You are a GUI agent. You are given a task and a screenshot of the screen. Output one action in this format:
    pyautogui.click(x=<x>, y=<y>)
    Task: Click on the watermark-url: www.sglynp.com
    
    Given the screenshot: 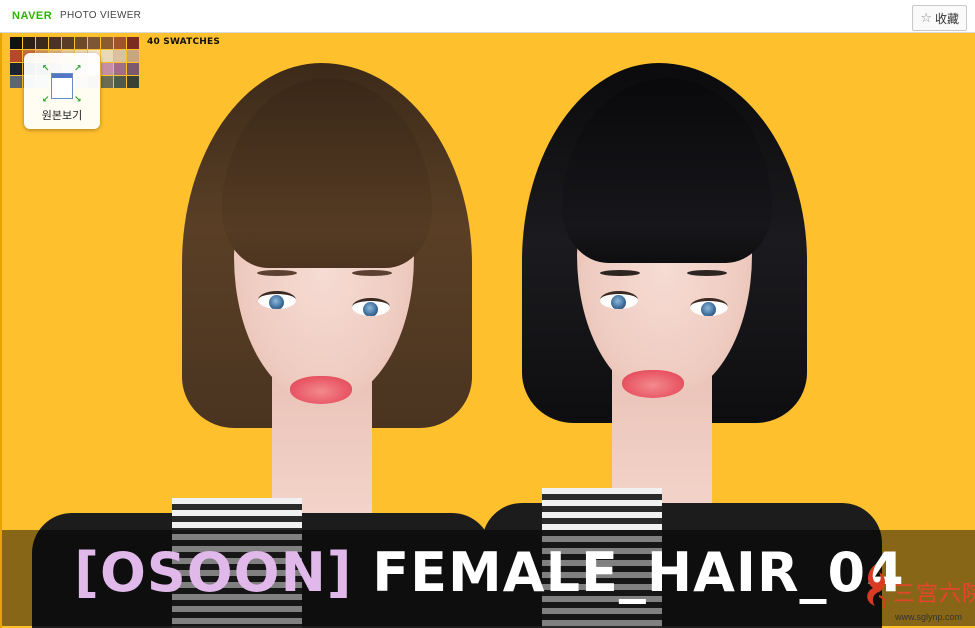 What is the action you would take?
    pyautogui.click(x=929, y=617)
    